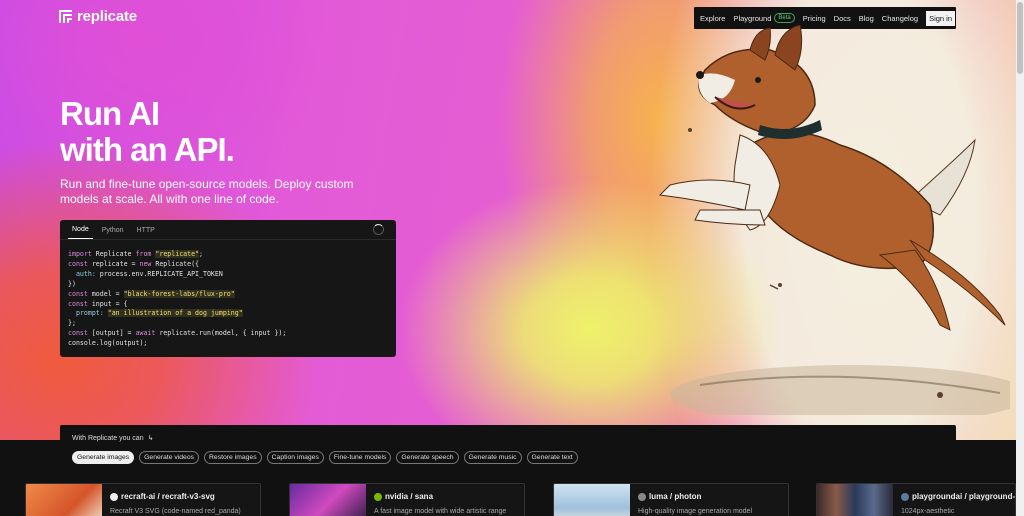 The width and height of the screenshot is (1024, 516). What do you see at coordinates (1020, 258) in the screenshot?
I see `page-scrollbar` at bounding box center [1020, 258].